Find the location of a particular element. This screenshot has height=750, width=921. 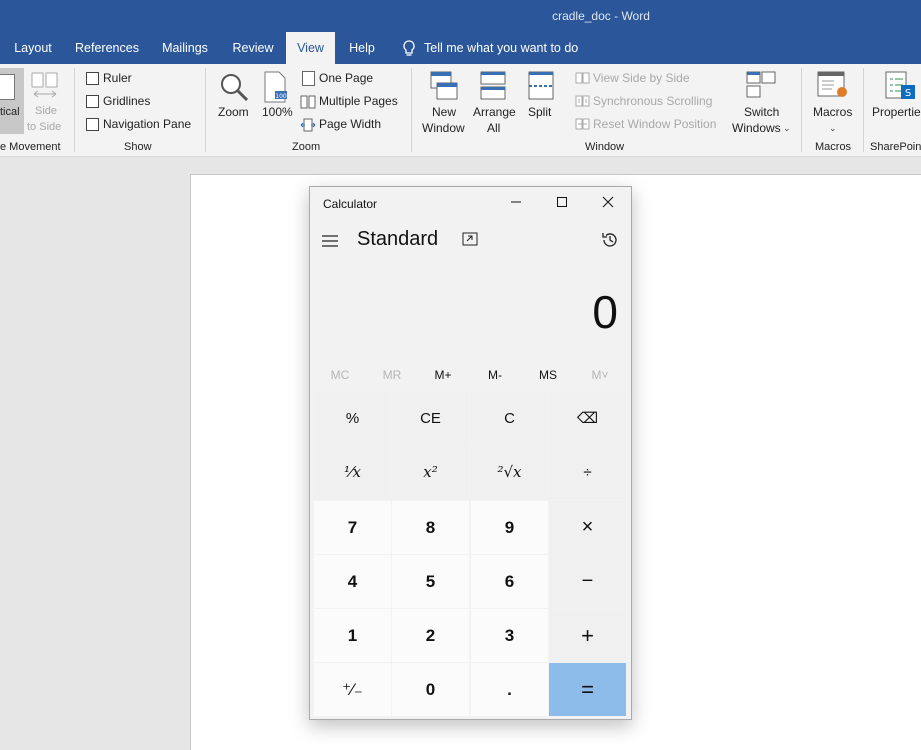

minimize-button is located at coordinates (516, 203).